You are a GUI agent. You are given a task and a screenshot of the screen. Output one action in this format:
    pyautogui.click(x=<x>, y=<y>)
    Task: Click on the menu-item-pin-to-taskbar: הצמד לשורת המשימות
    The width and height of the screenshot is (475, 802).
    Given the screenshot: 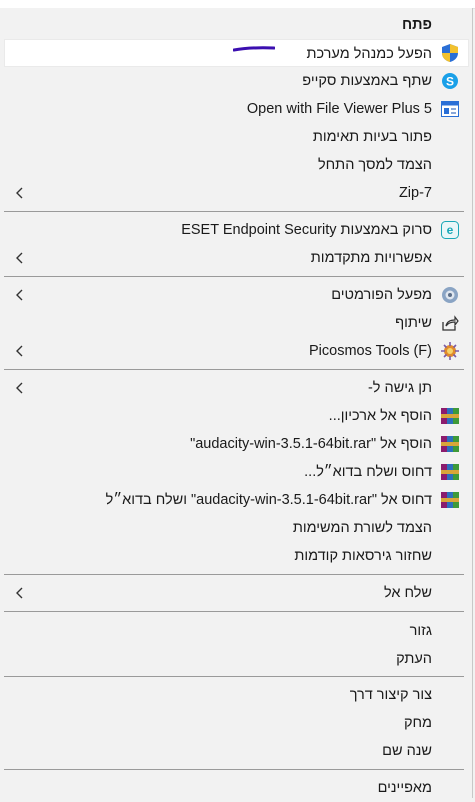 What is the action you would take?
    pyautogui.click(x=236, y=528)
    